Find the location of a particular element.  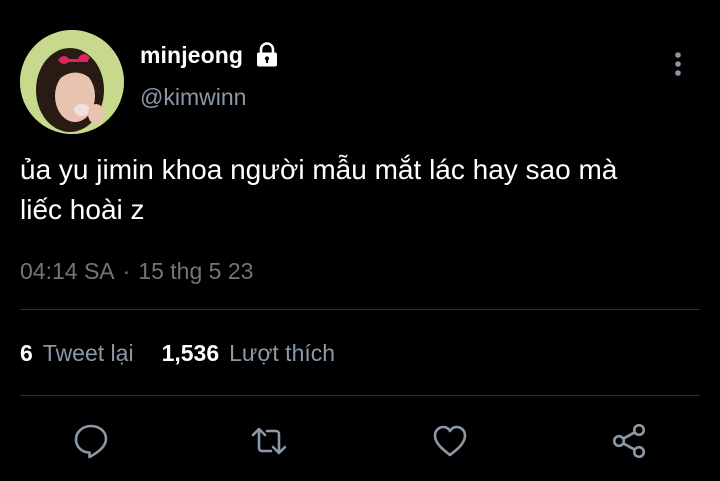

heart-icon is located at coordinates (450, 441).